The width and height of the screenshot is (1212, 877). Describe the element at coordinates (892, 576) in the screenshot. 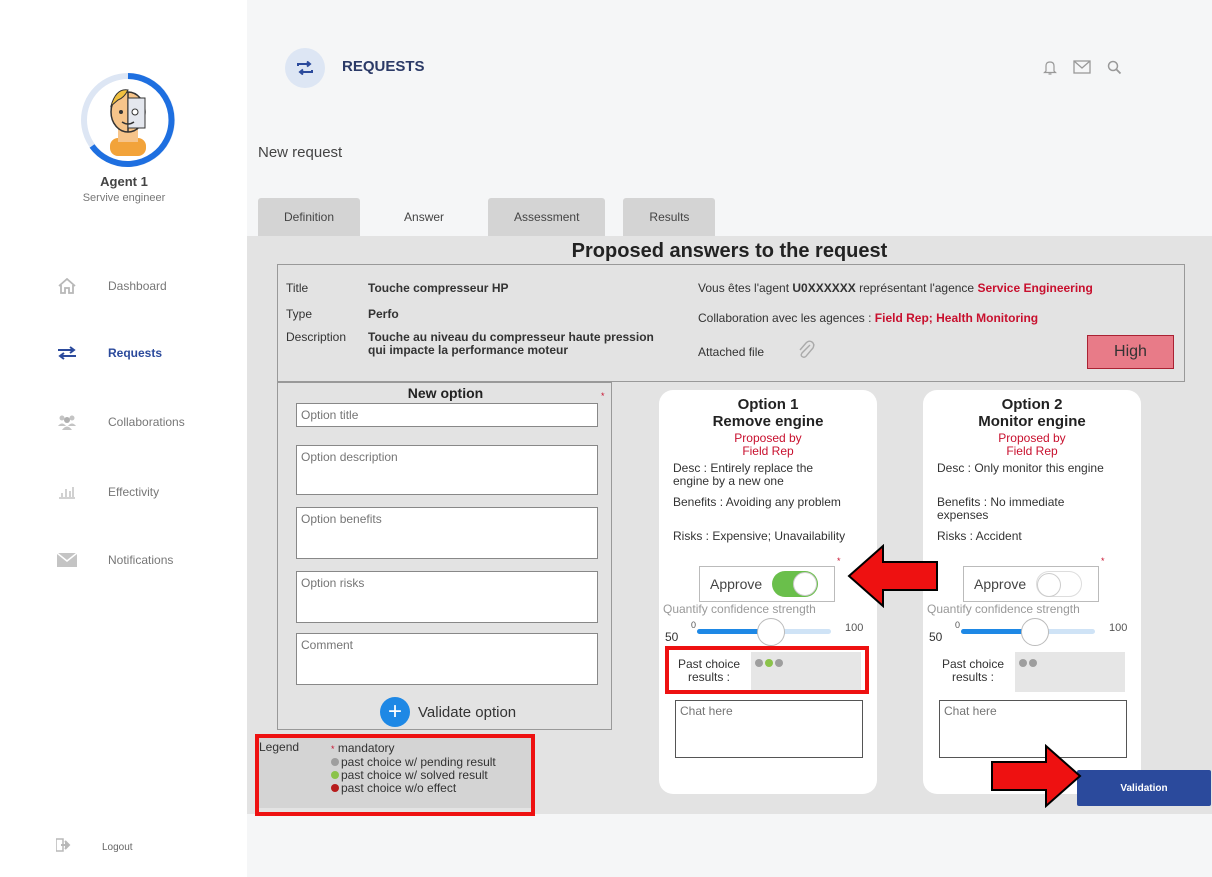

I see `red-arrow-left-icon` at that location.